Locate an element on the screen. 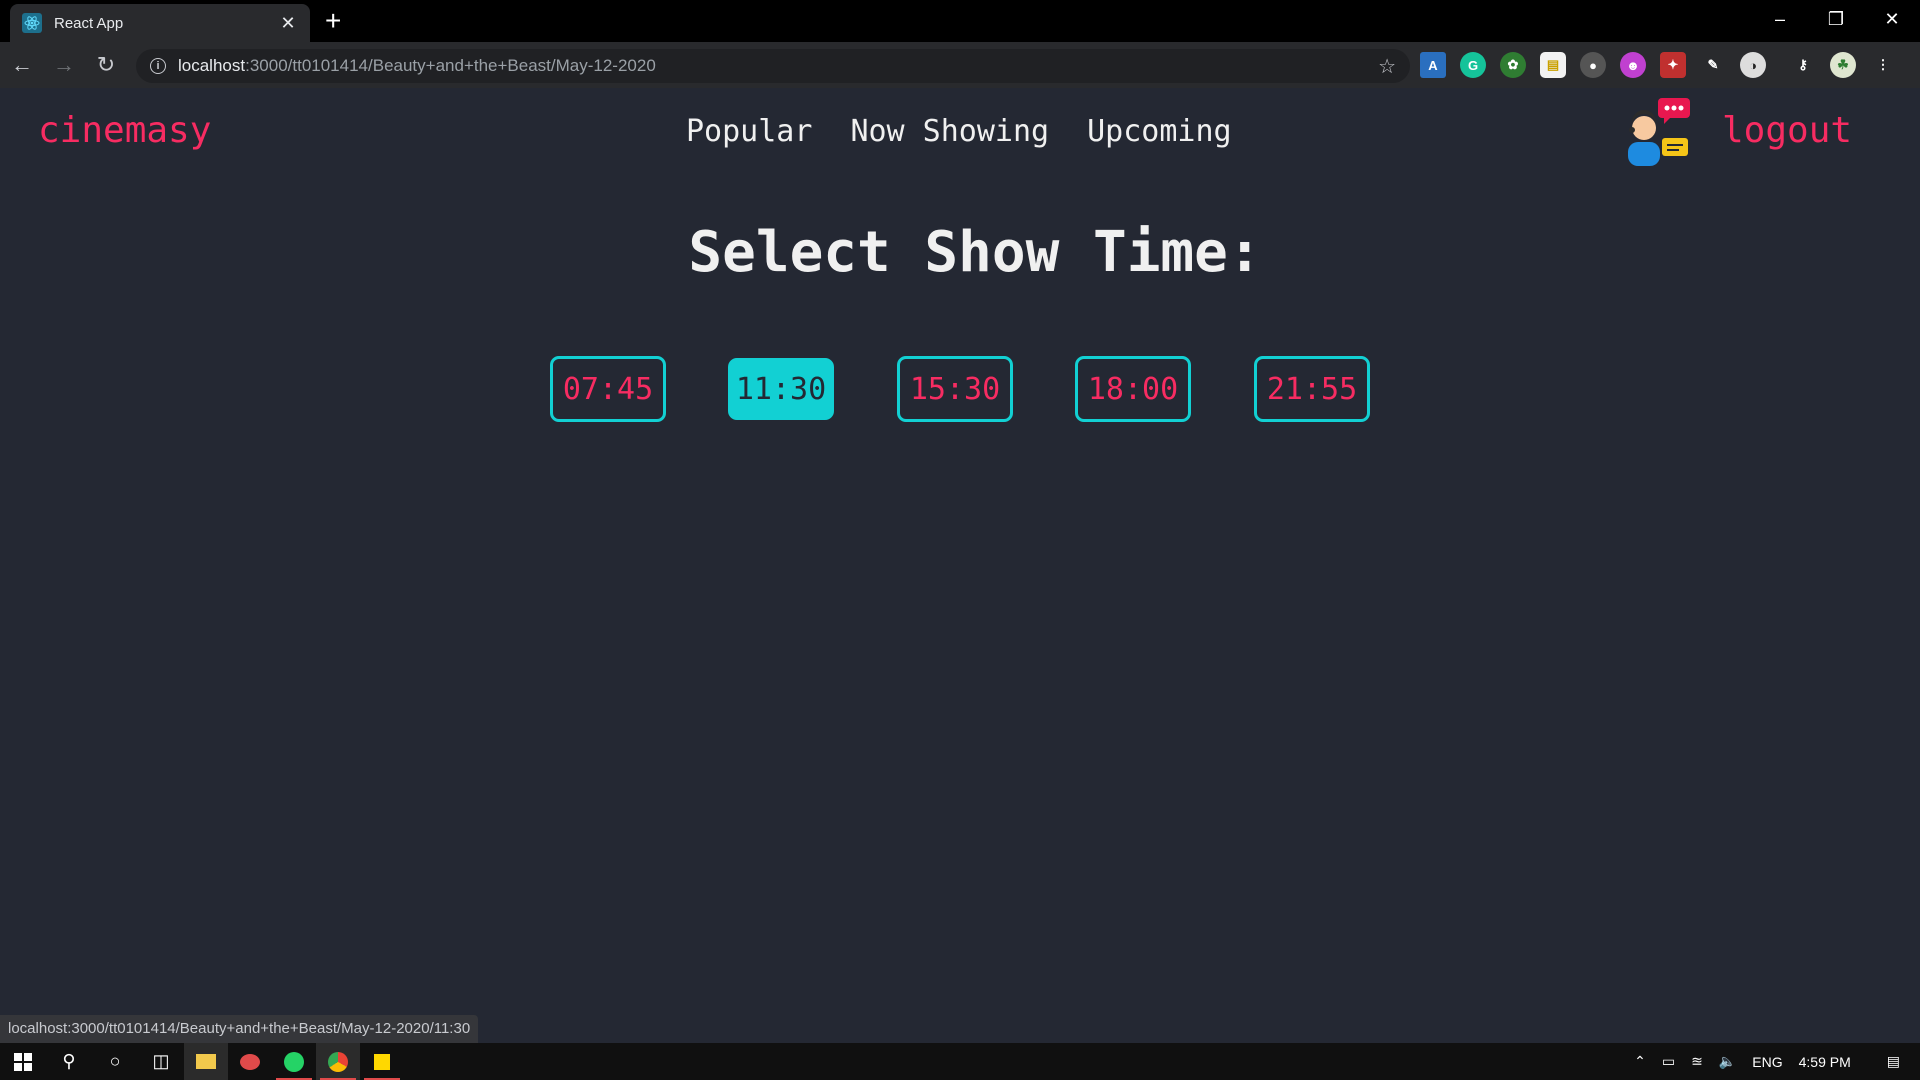 This screenshot has height=1080, width=1920. close-window-icon: ✕ is located at coordinates (1892, 19).